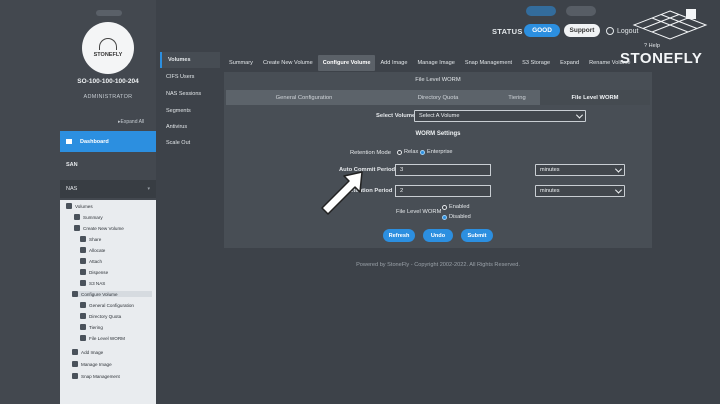 The image size is (720, 404). What do you see at coordinates (108, 189) in the screenshot?
I see `sidebar-item-nas: NAS ▾` at bounding box center [108, 189].